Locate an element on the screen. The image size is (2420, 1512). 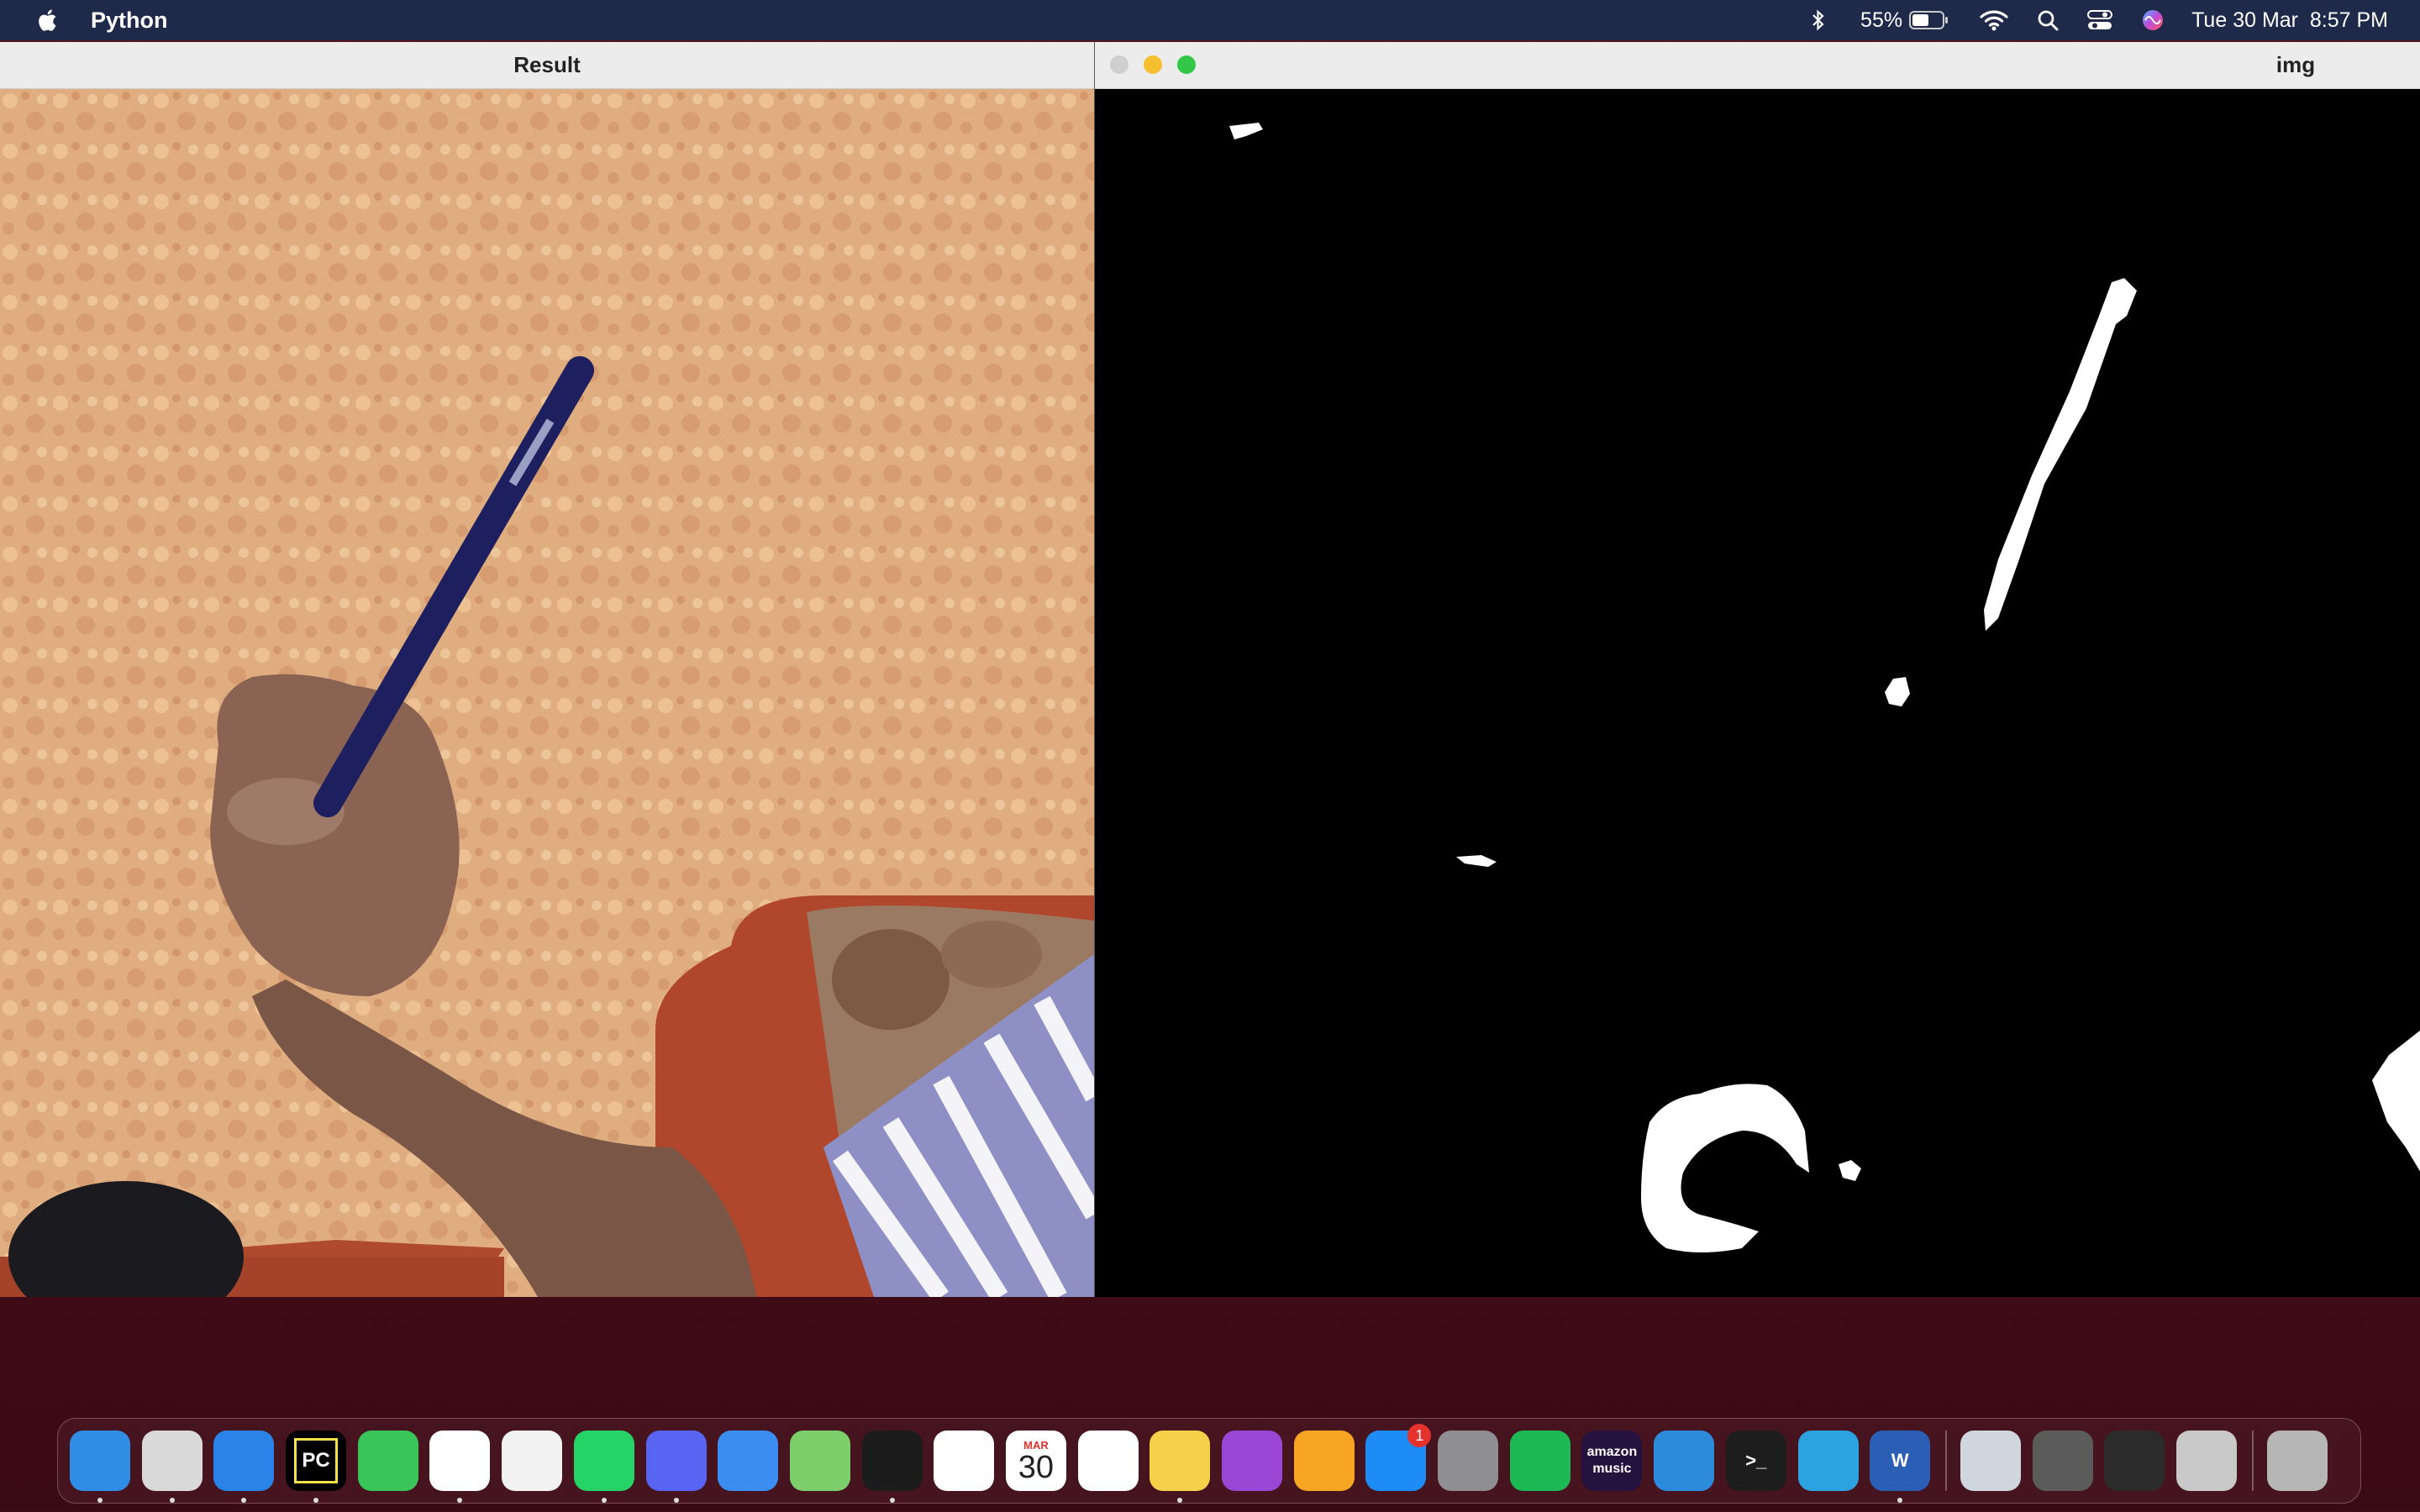
dock-xcode-instruments-icon is located at coordinates (532, 1461).